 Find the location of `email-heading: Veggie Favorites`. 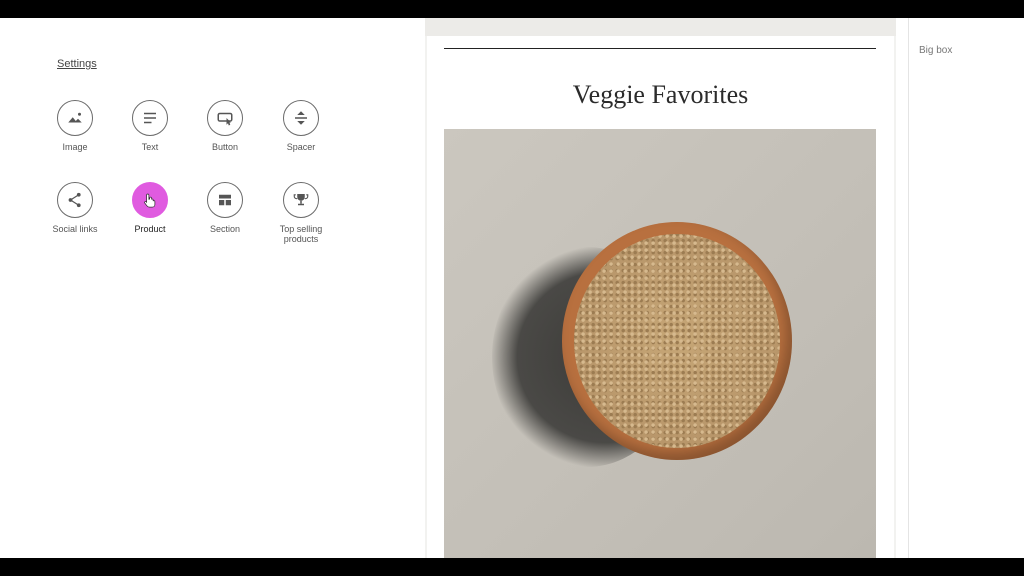

email-heading: Veggie Favorites is located at coordinates (660, 95).